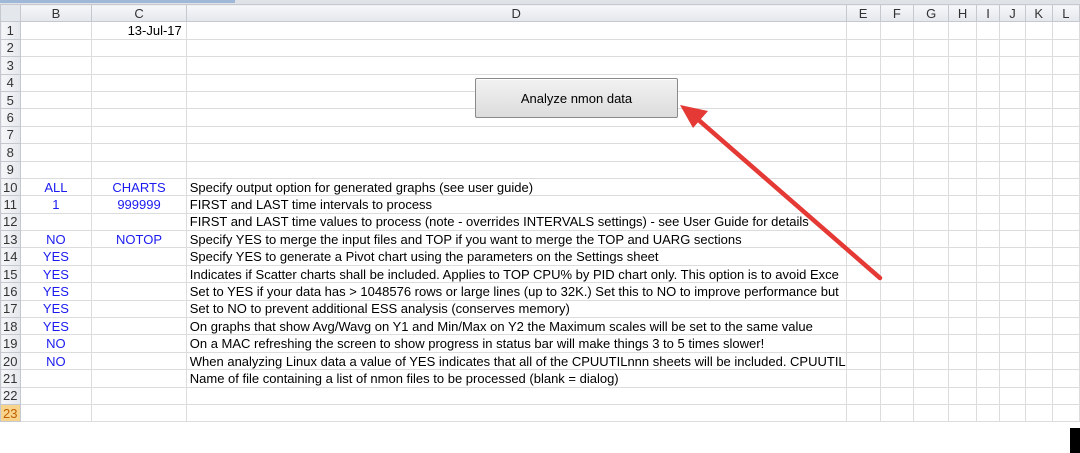 Image resolution: width=1080 pixels, height=453 pixels. What do you see at coordinates (56, 361) in the screenshot?
I see `cell-b: NO` at bounding box center [56, 361].